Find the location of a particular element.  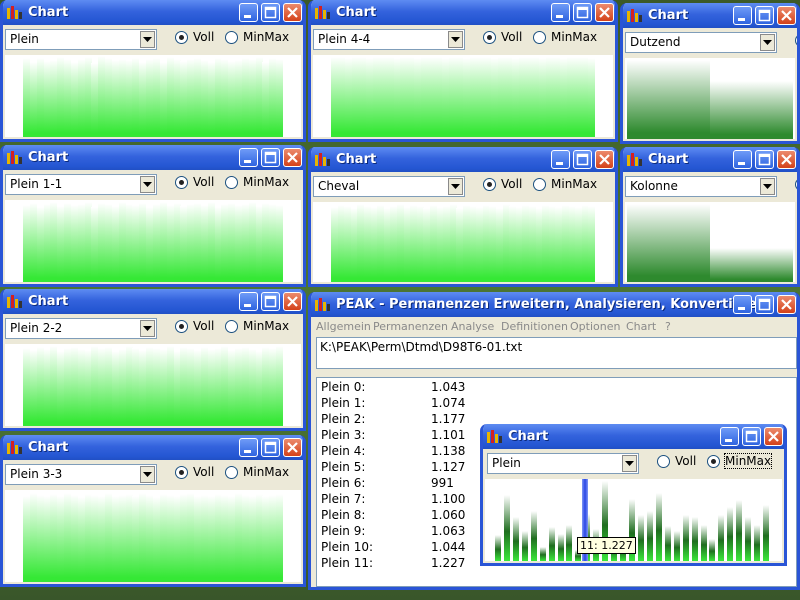

chart-window-plein-4-4: Chart Plein 4-4 Voll MinMax is located at coordinates (463, 71).